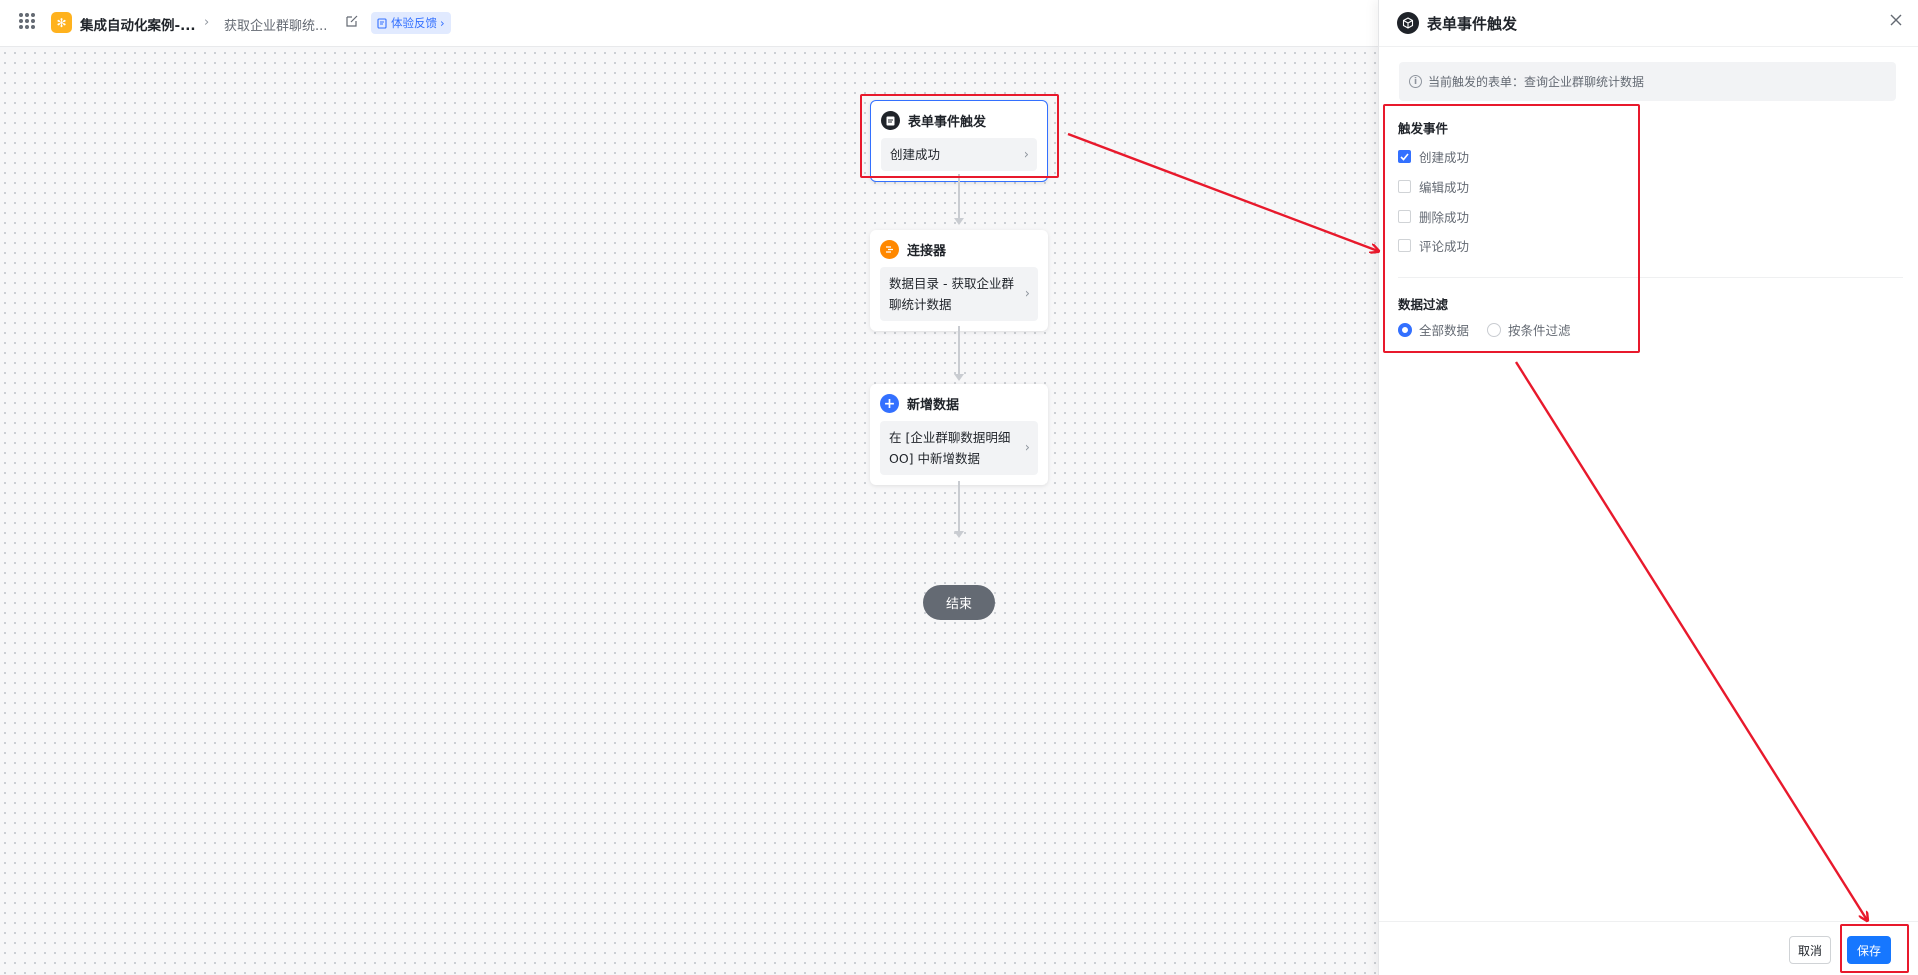 The height and width of the screenshot is (975, 1918). What do you see at coordinates (1647, 81) in the screenshot?
I see `current-form-info: i 当前触发的表单：查询企业群聊统计数据` at bounding box center [1647, 81].